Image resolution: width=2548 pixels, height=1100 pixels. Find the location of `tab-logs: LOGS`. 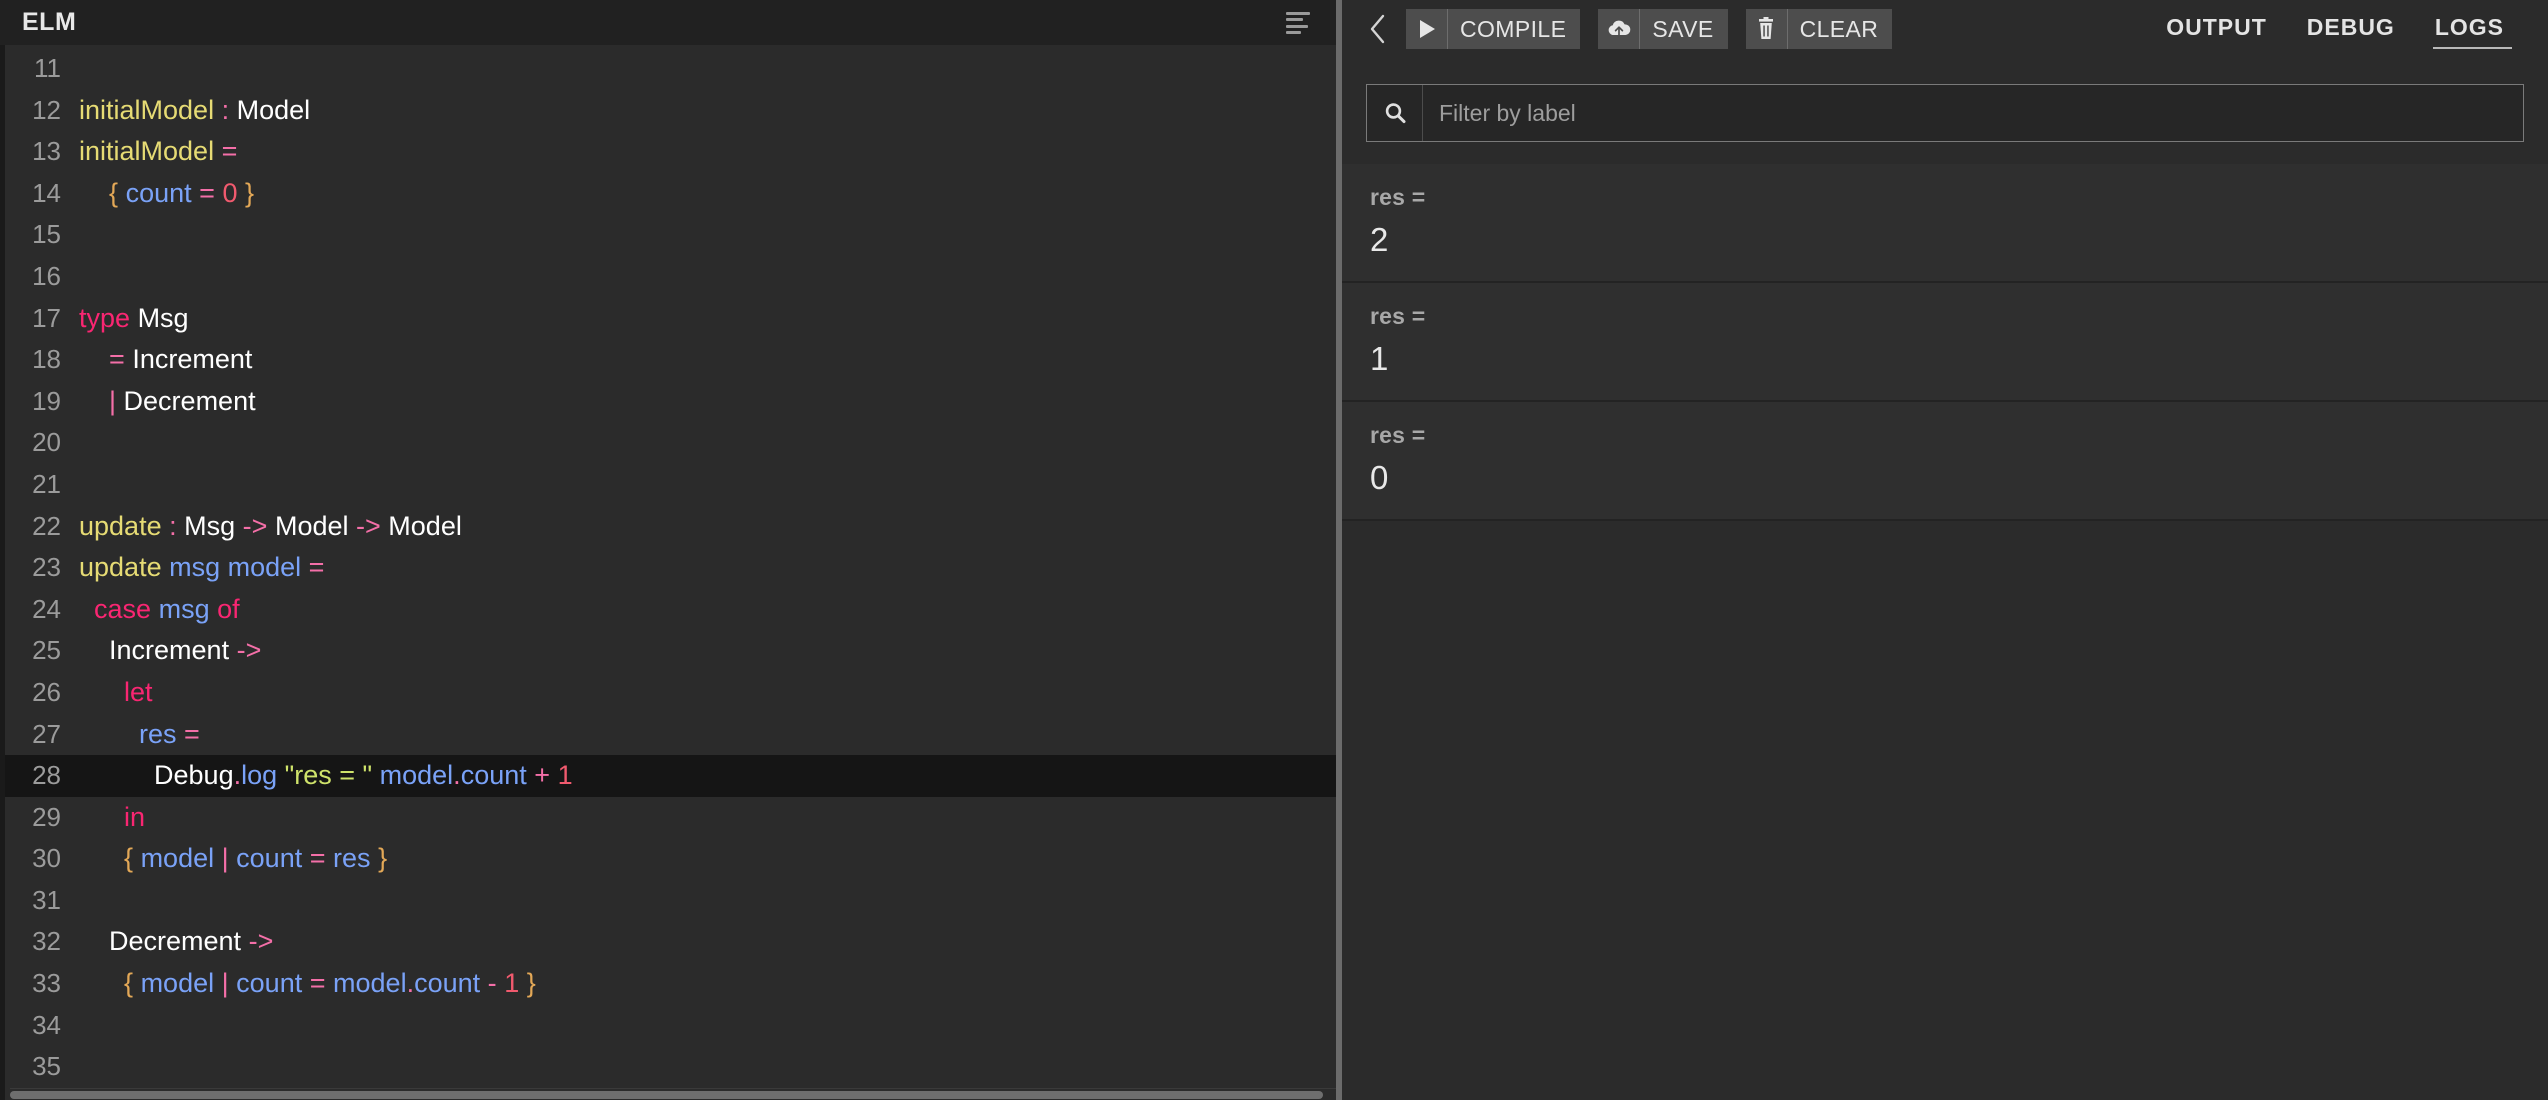

tab-logs: LOGS is located at coordinates (2469, 29).